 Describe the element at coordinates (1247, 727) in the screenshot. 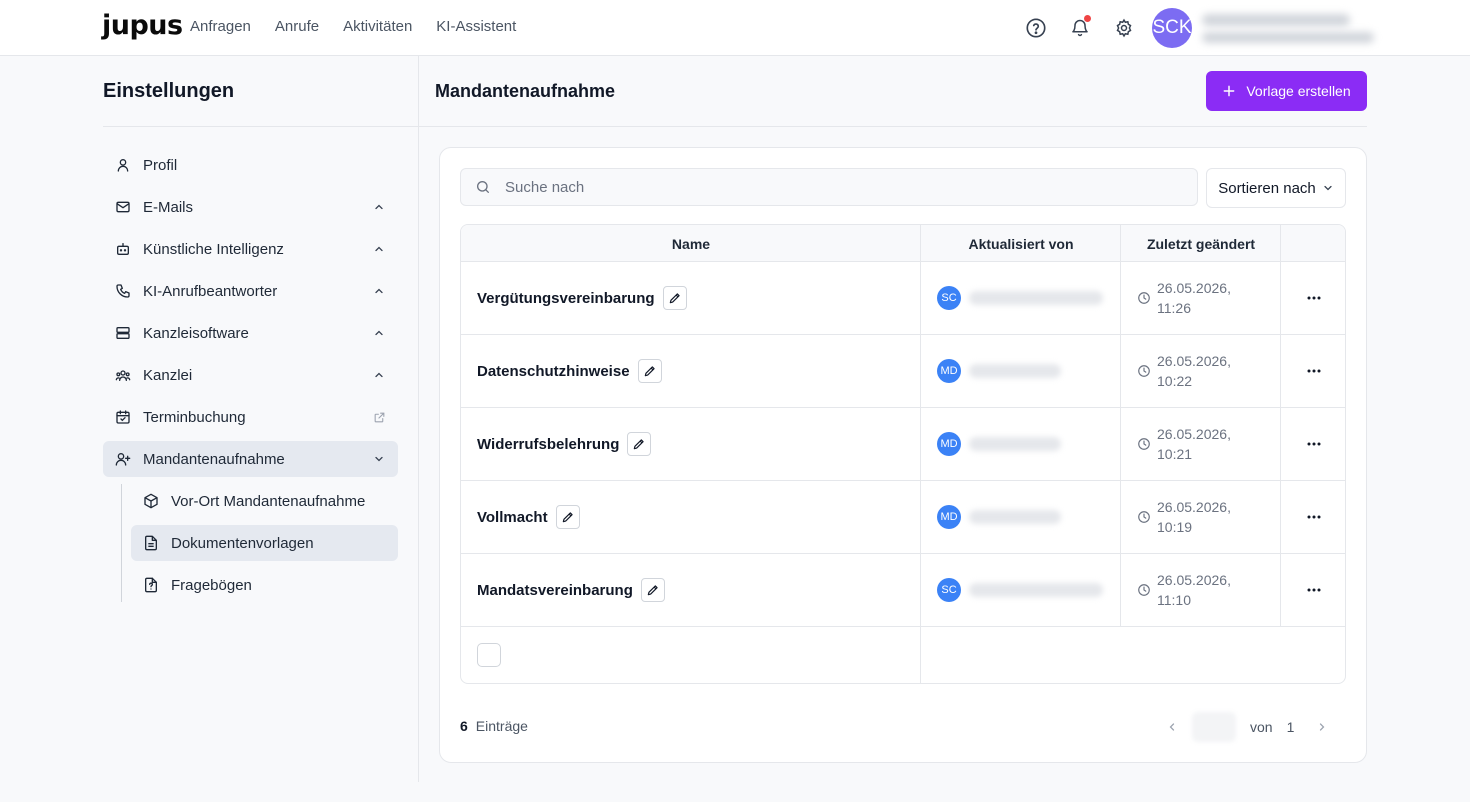

I see `pagination: von 1` at that location.